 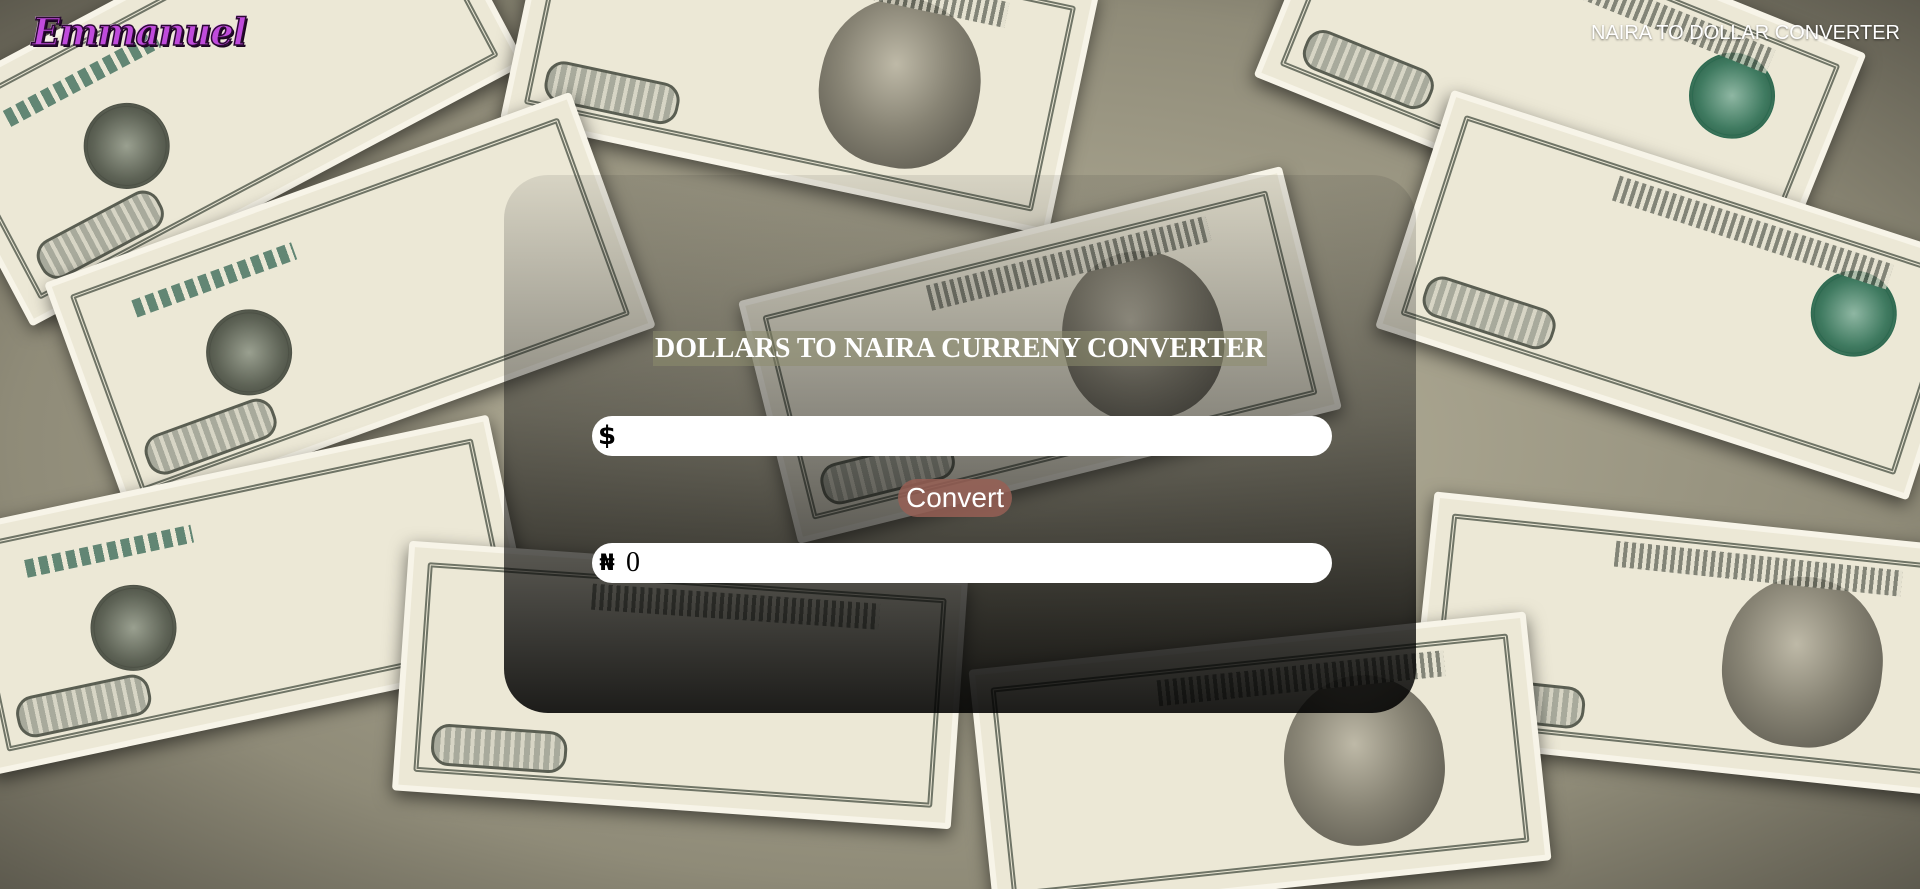 What do you see at coordinates (955, 498) in the screenshot?
I see `convert-button: Convert` at bounding box center [955, 498].